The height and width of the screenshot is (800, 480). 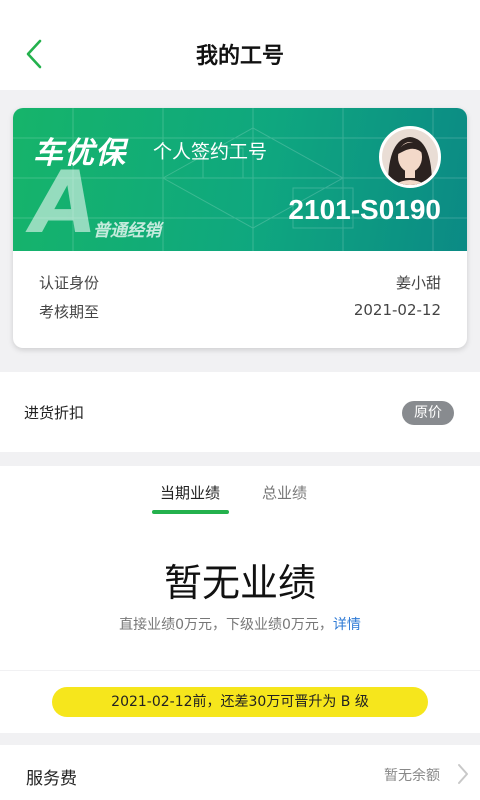 What do you see at coordinates (190, 512) in the screenshot?
I see `active-tab-indicator` at bounding box center [190, 512].